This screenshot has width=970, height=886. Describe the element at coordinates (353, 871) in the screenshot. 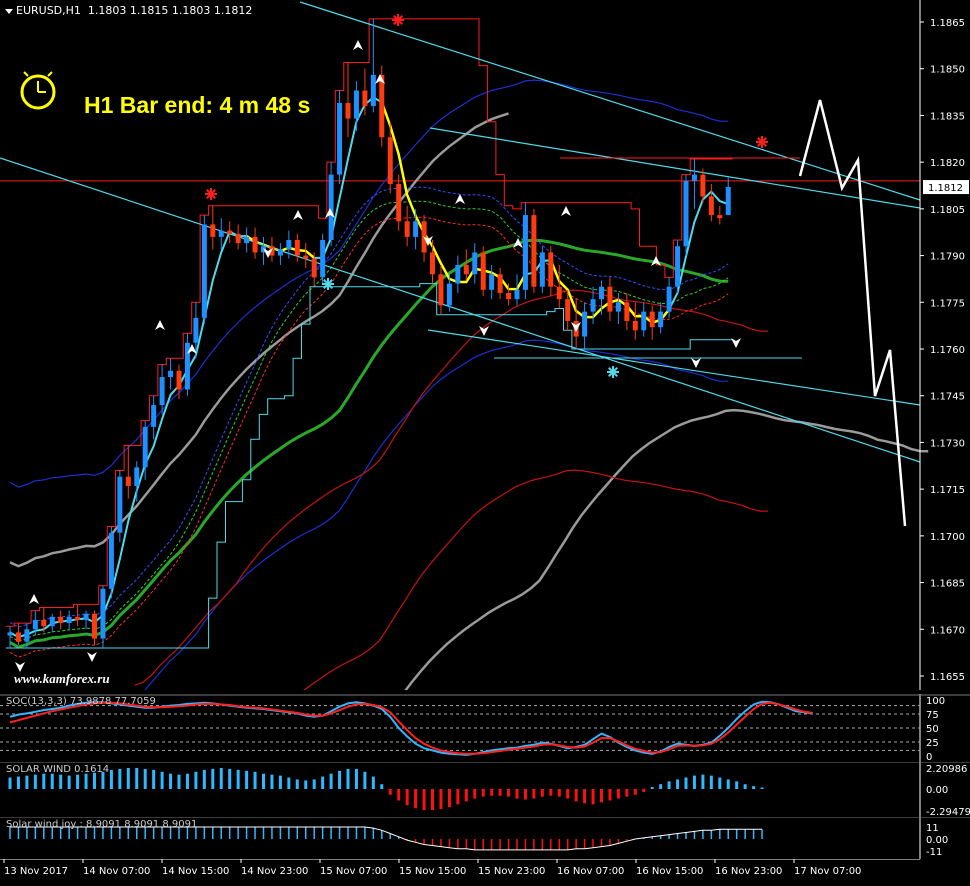

I see `time-tick-label: 15 Nov 07:00` at that location.